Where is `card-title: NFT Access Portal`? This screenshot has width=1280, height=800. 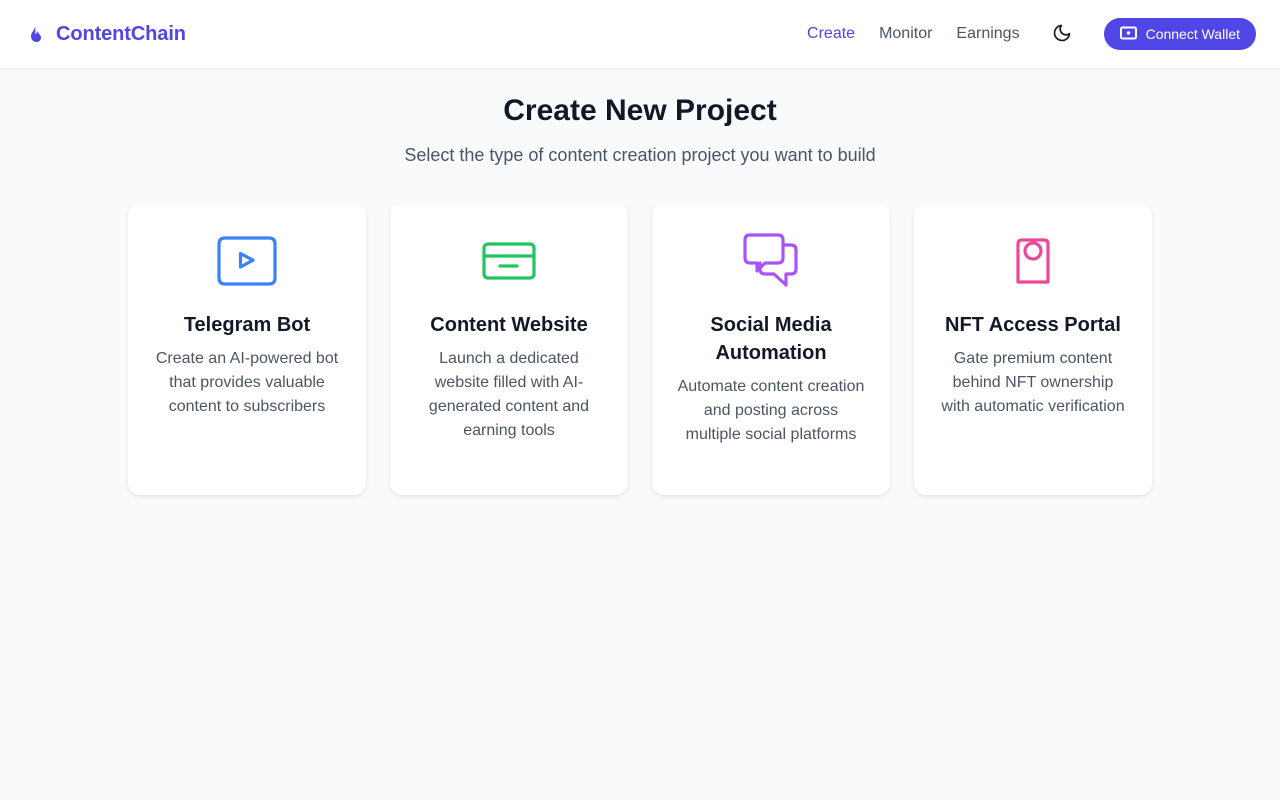 card-title: NFT Access Portal is located at coordinates (1033, 325).